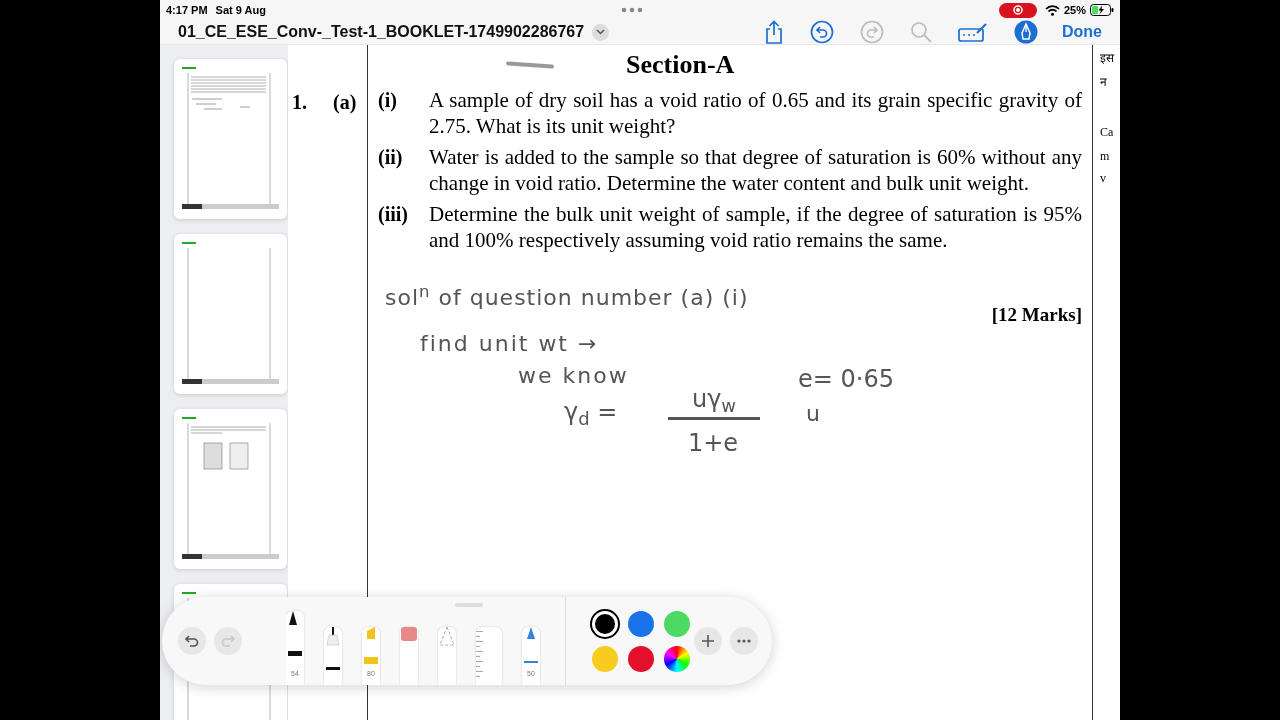  I want to click on question-part: (a), so click(345, 103).